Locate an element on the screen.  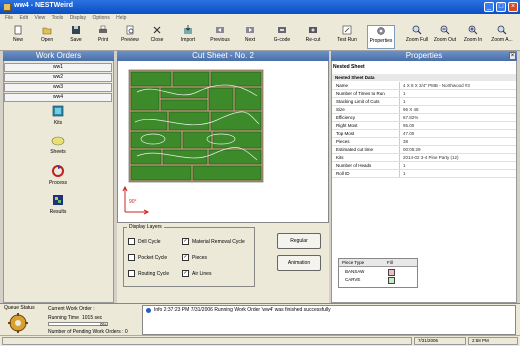
test-run-label: Test Run is located at coordinates (347, 40).